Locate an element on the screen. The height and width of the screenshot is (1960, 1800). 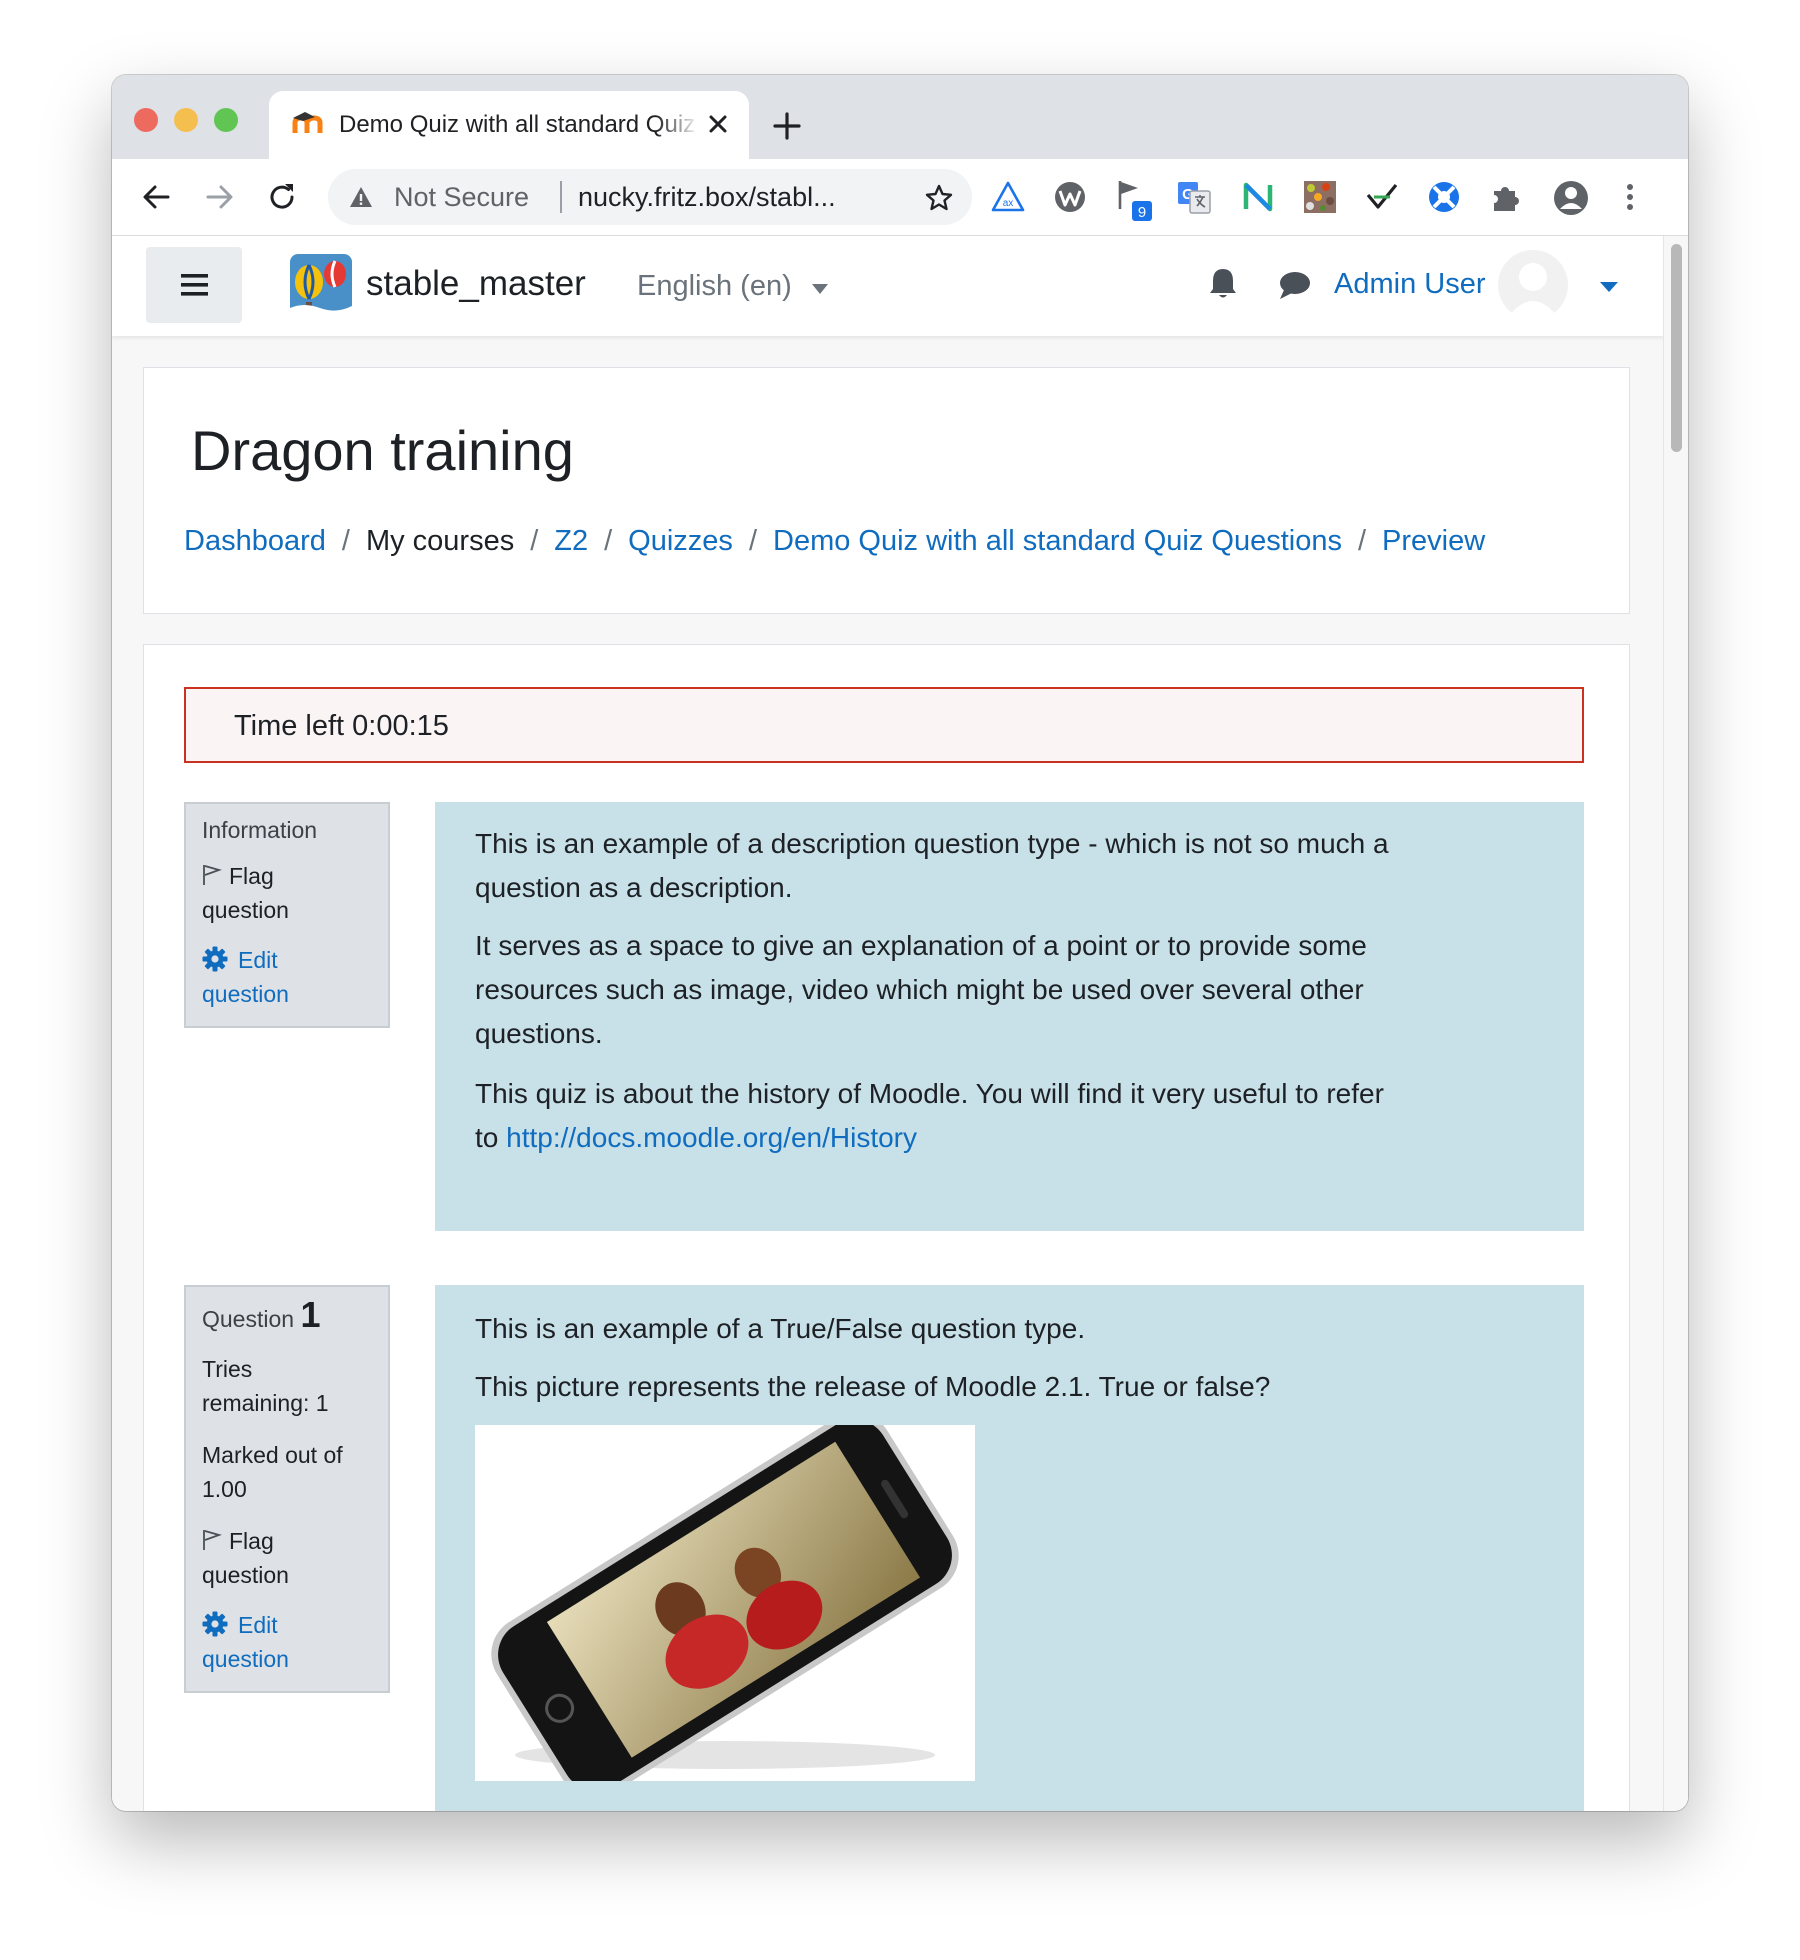
close-window-button is located at coordinates (146, 120).